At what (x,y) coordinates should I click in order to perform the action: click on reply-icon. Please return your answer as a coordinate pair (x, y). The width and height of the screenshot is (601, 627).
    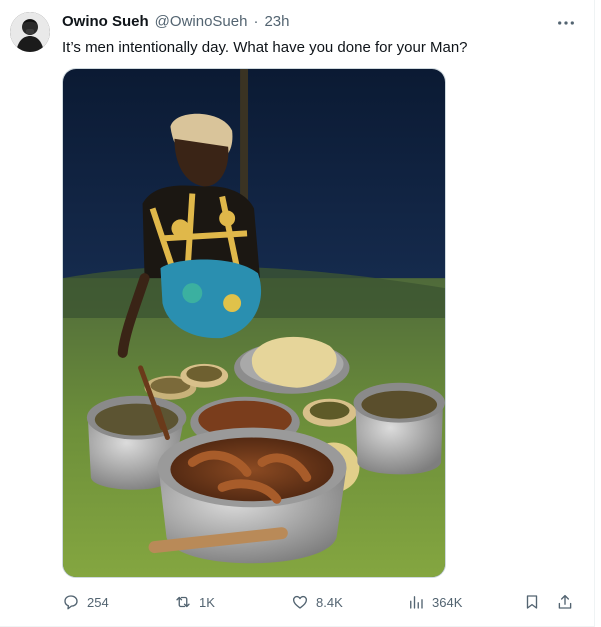
    Looking at the image, I should click on (71, 602).